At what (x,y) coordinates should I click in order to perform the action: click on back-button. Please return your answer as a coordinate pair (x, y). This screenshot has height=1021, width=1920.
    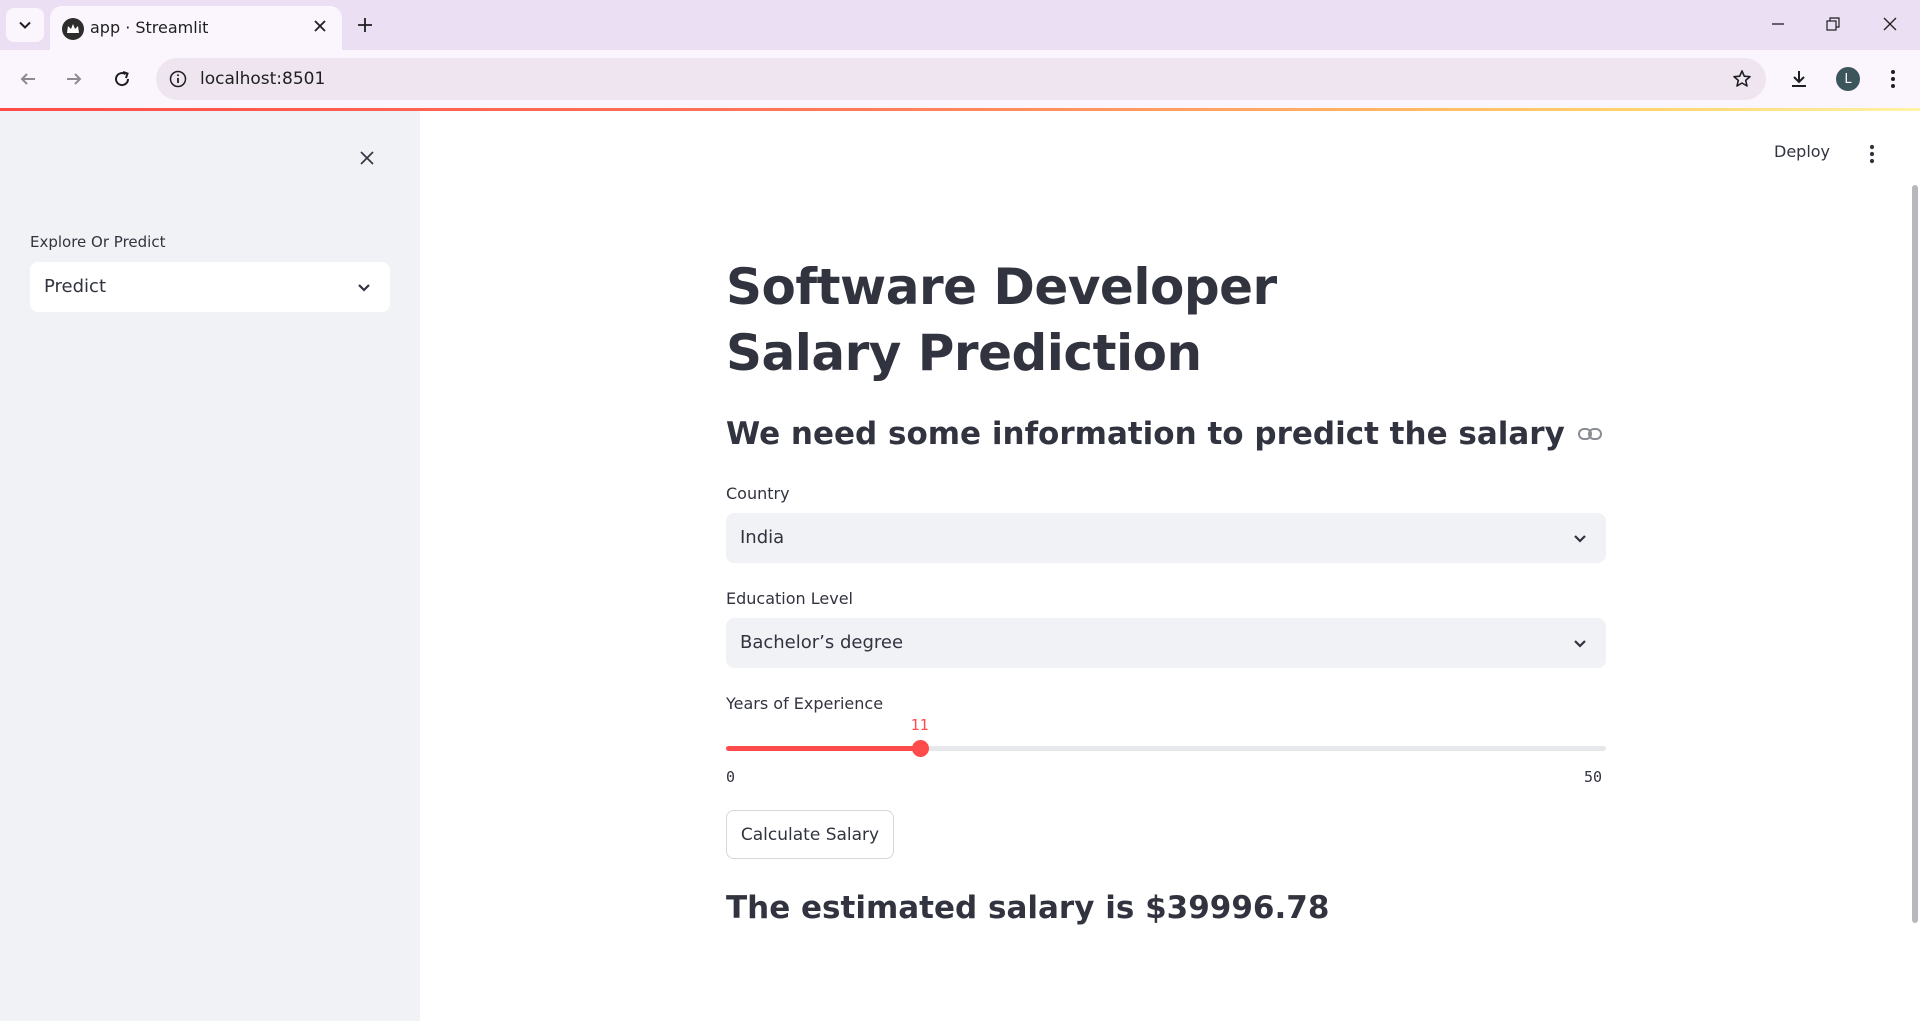
    Looking at the image, I should click on (28, 79).